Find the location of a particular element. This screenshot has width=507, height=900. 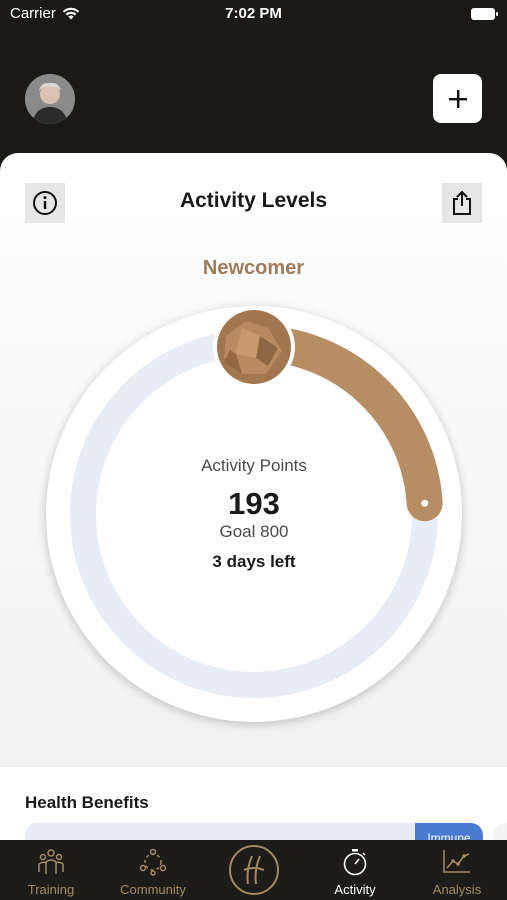

tab-community: Community is located at coordinates (153, 870).